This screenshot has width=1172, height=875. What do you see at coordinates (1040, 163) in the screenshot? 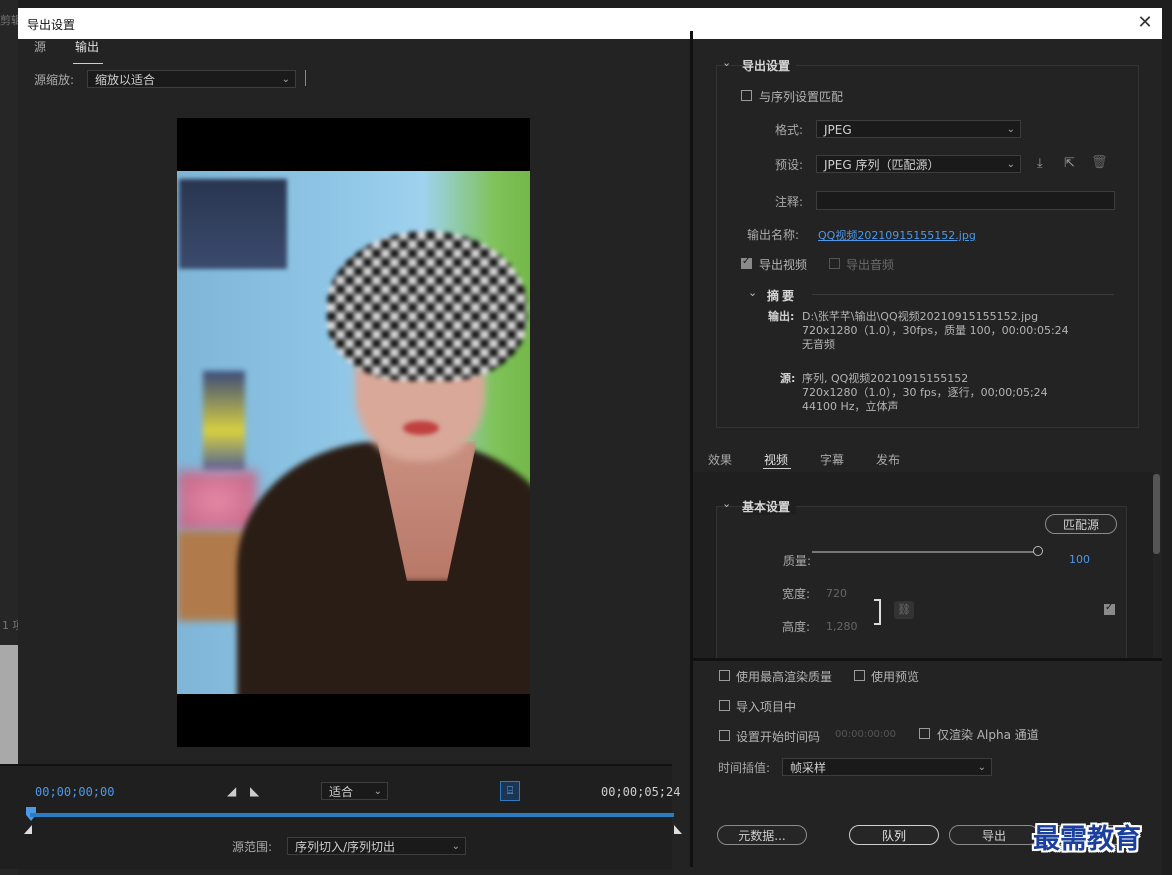
I see `save-preset-icon: ⤓` at bounding box center [1040, 163].